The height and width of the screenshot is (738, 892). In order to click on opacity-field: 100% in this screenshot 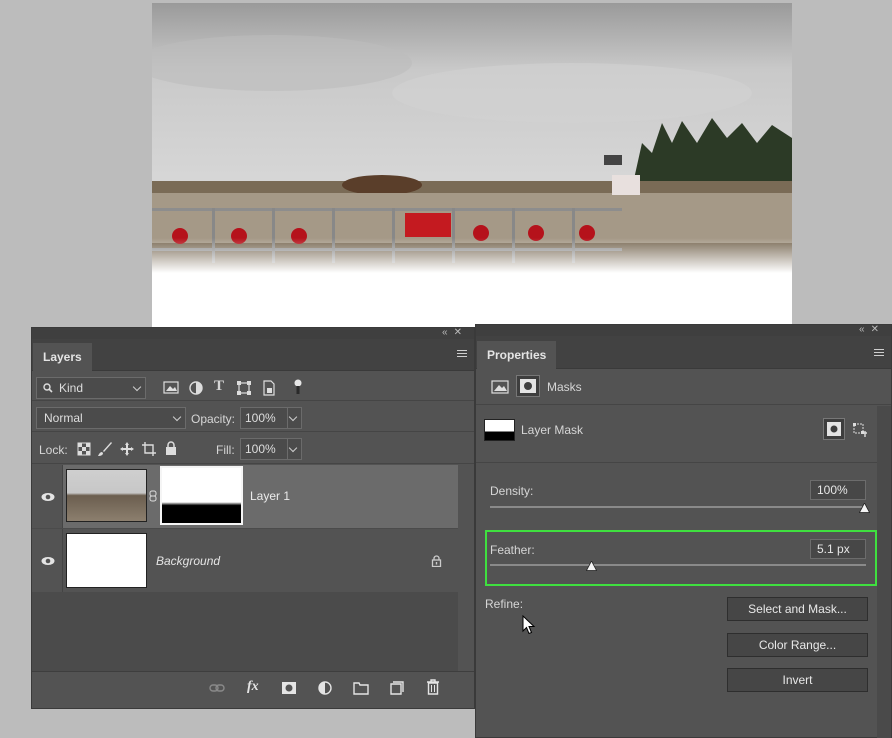, I will do `click(271, 418)`.